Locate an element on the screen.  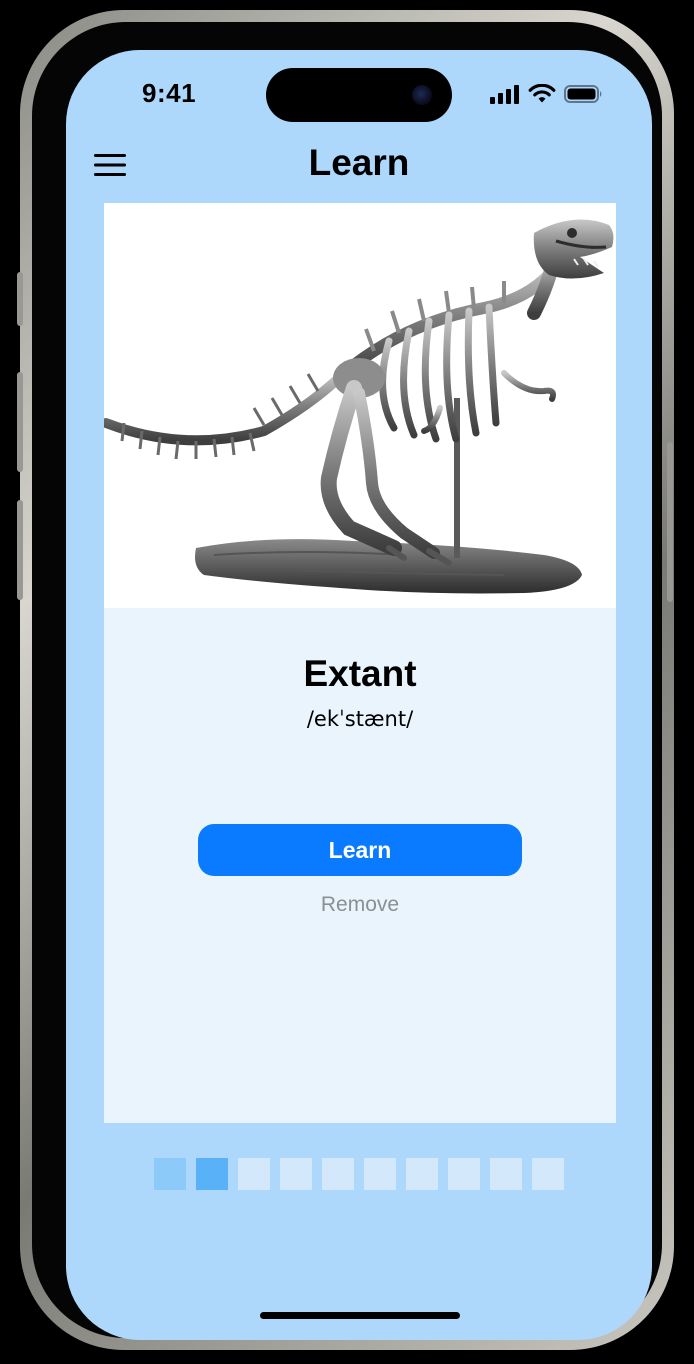
progress-pager is located at coordinates (359, 1174).